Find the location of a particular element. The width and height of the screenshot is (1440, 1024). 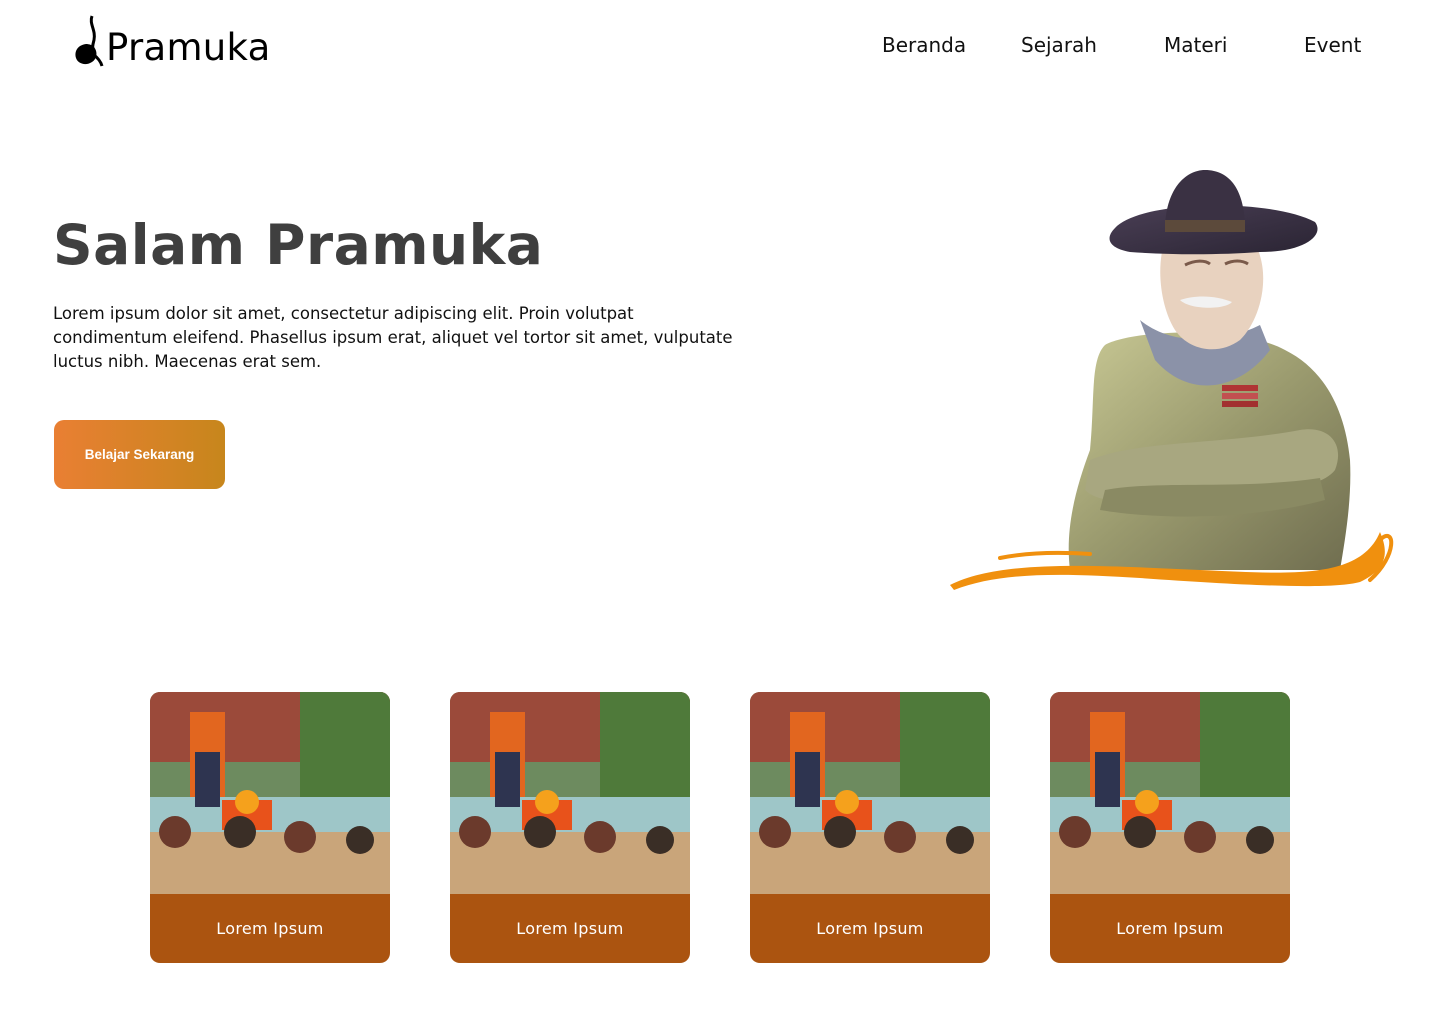

hero-title: Salam Pramuka is located at coordinates (298, 245).